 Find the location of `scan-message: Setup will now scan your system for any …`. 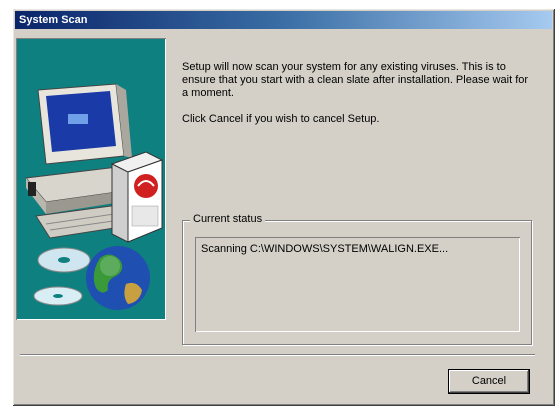

scan-message: Setup will now scan your system for any … is located at coordinates (357, 100).